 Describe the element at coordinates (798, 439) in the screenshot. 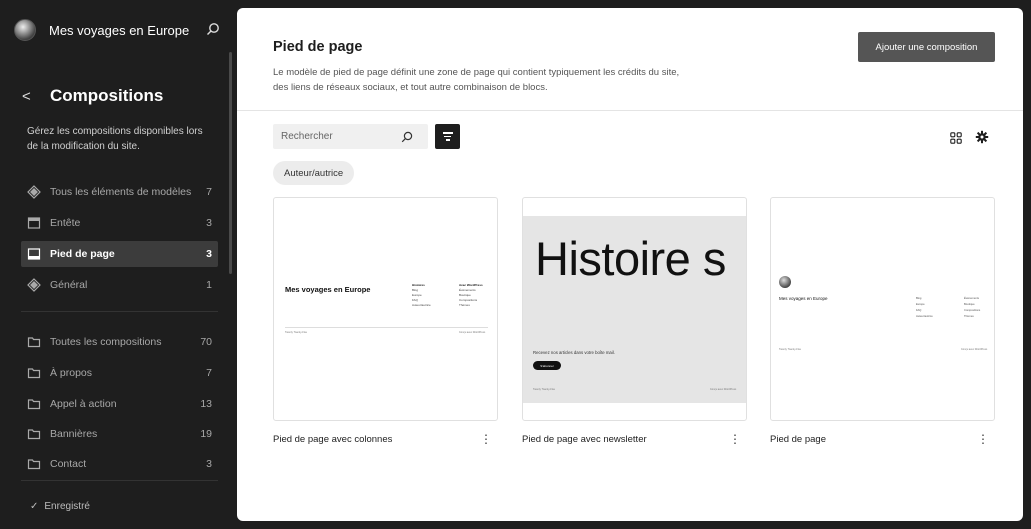

I see `pattern-card-title: Pied de page` at that location.